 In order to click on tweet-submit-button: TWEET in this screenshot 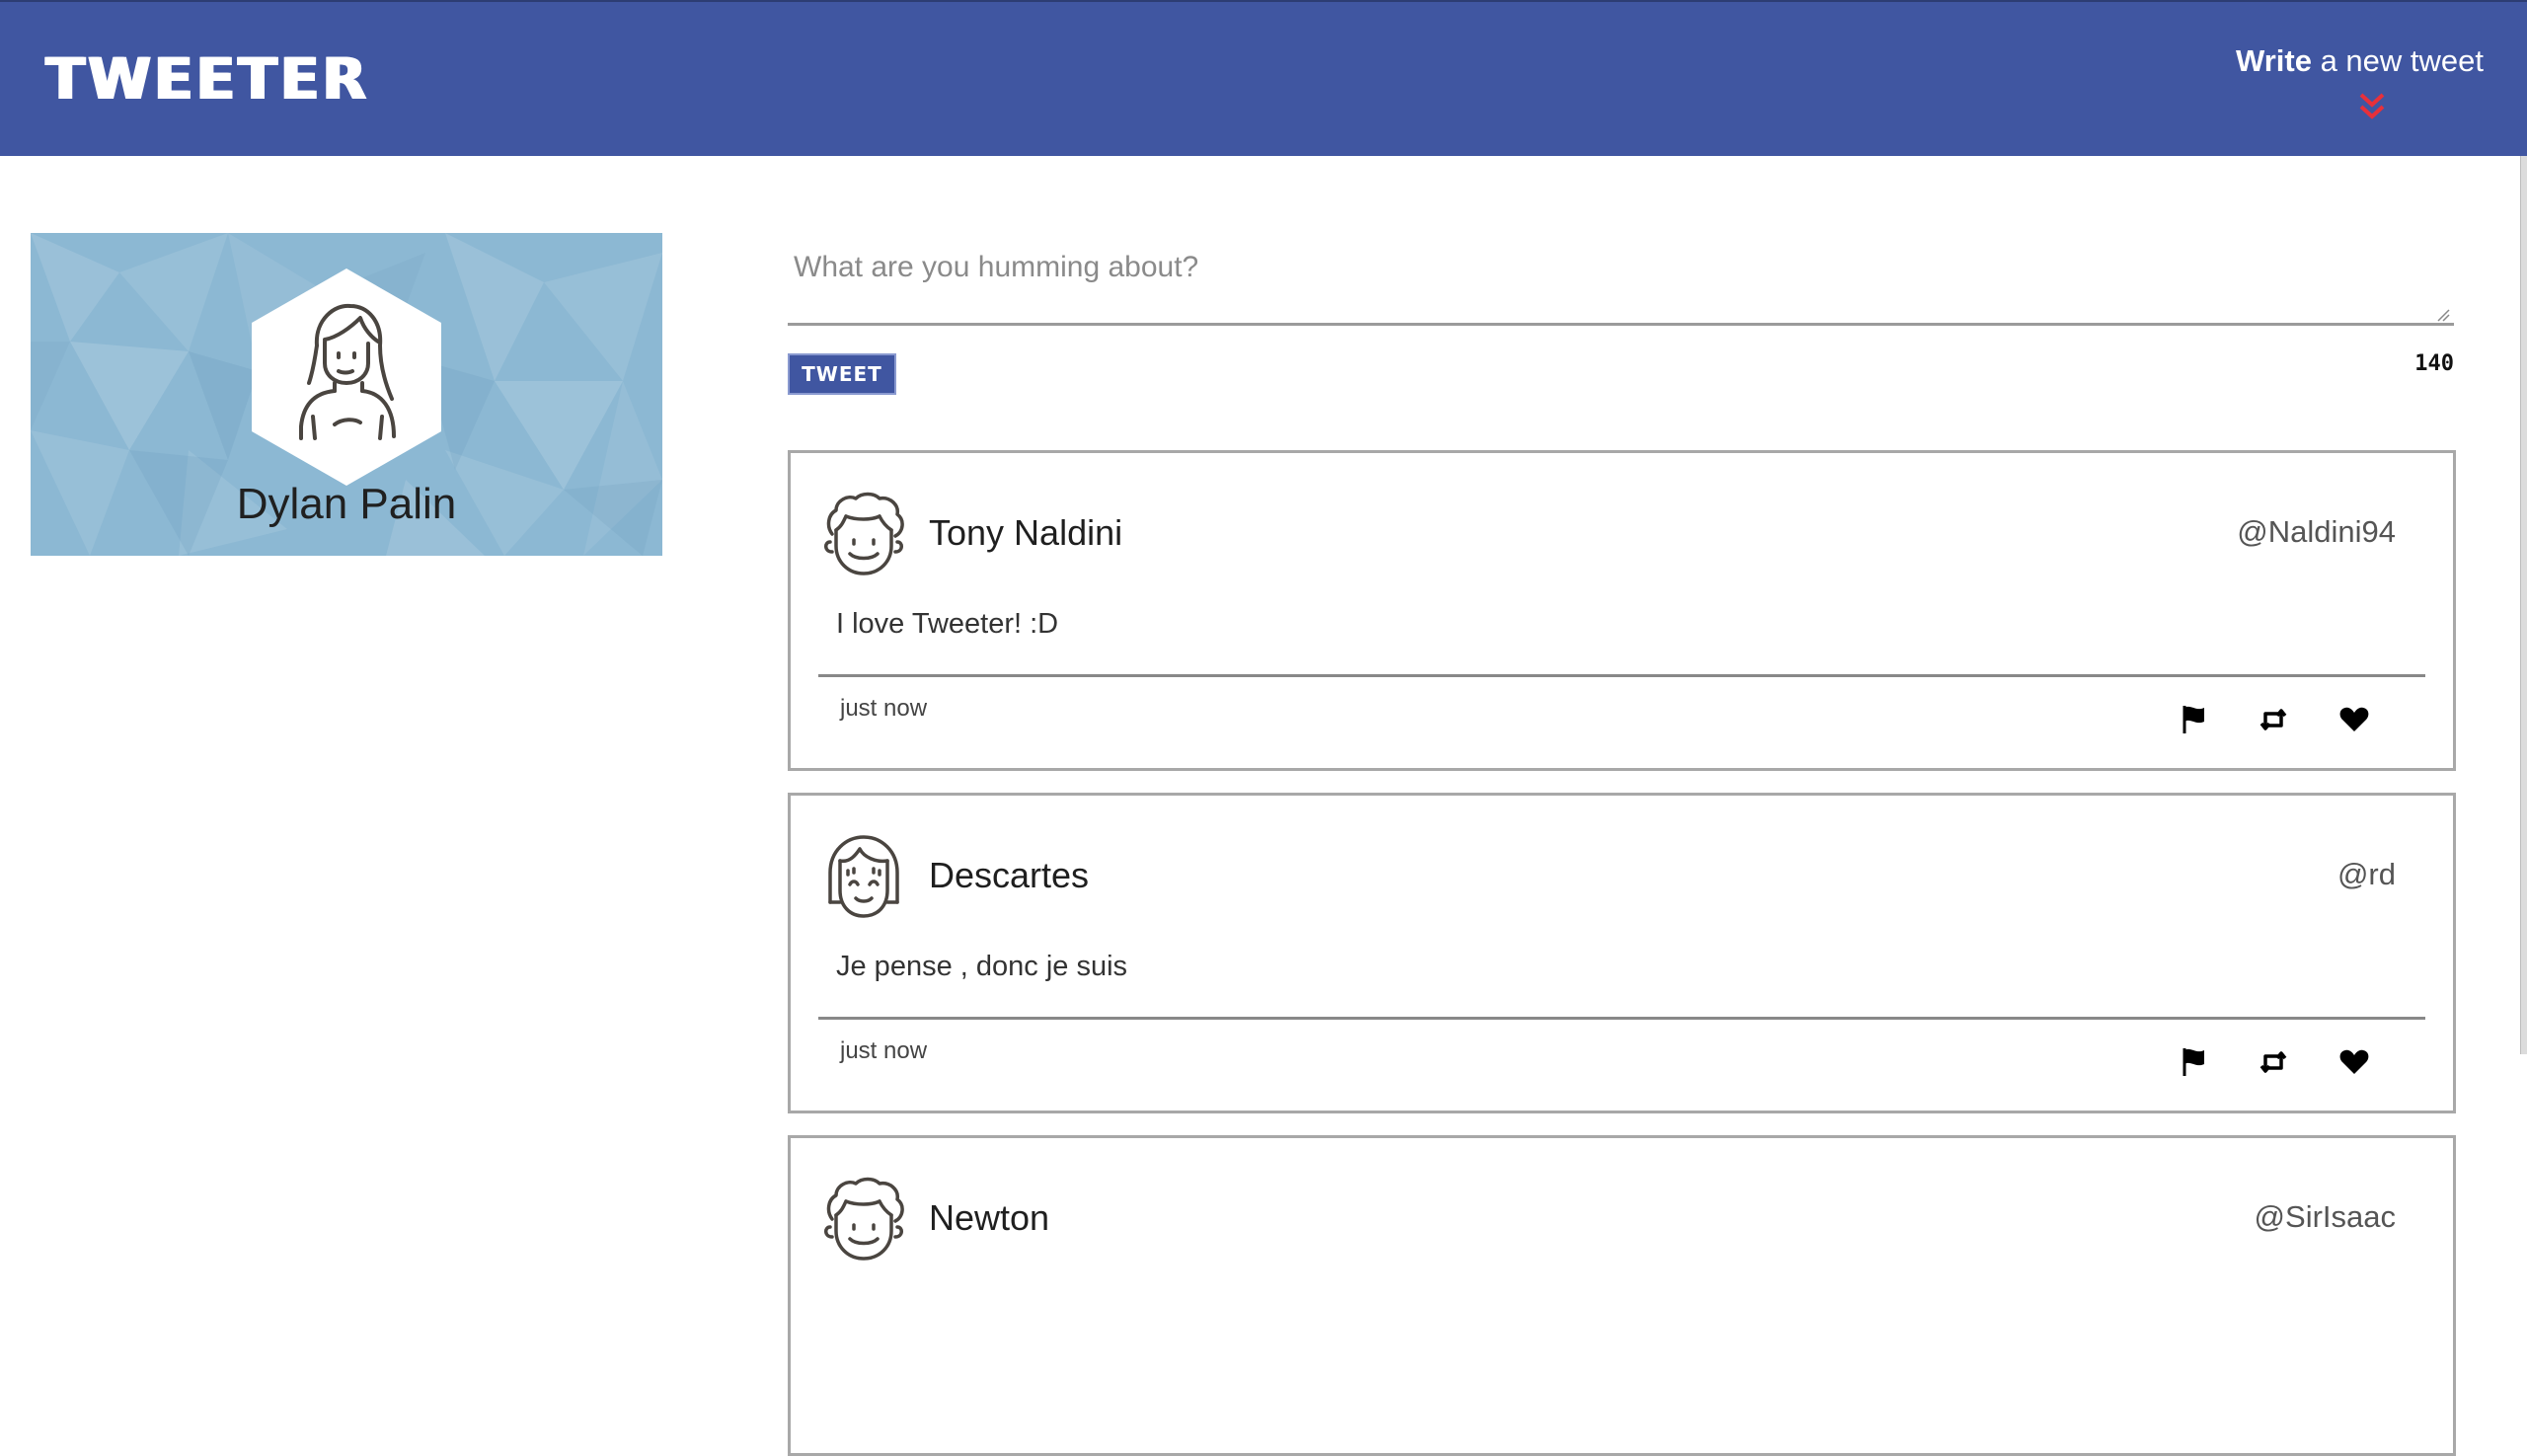, I will do `click(842, 374)`.